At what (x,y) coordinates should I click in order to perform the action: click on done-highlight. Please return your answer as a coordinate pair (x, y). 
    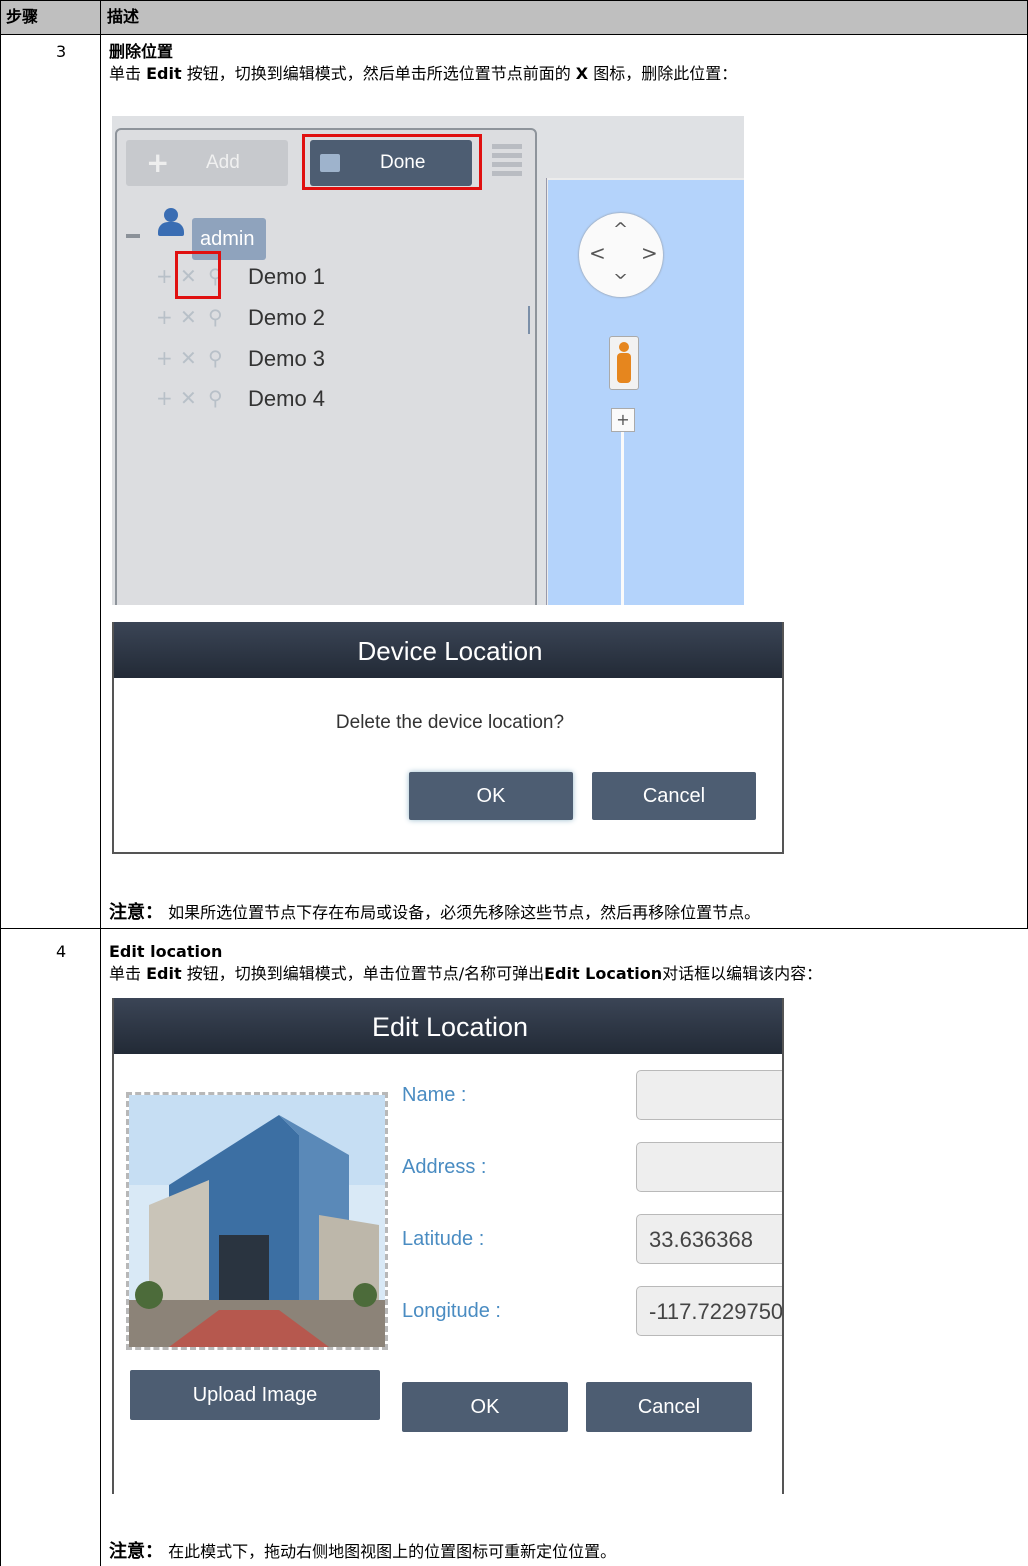
    Looking at the image, I should click on (392, 162).